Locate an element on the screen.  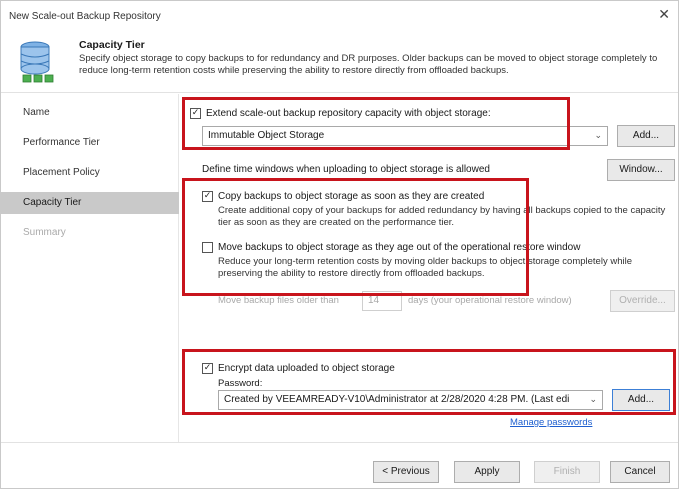
step-performance-tier: Performance Tier is located at coordinates (90, 143).